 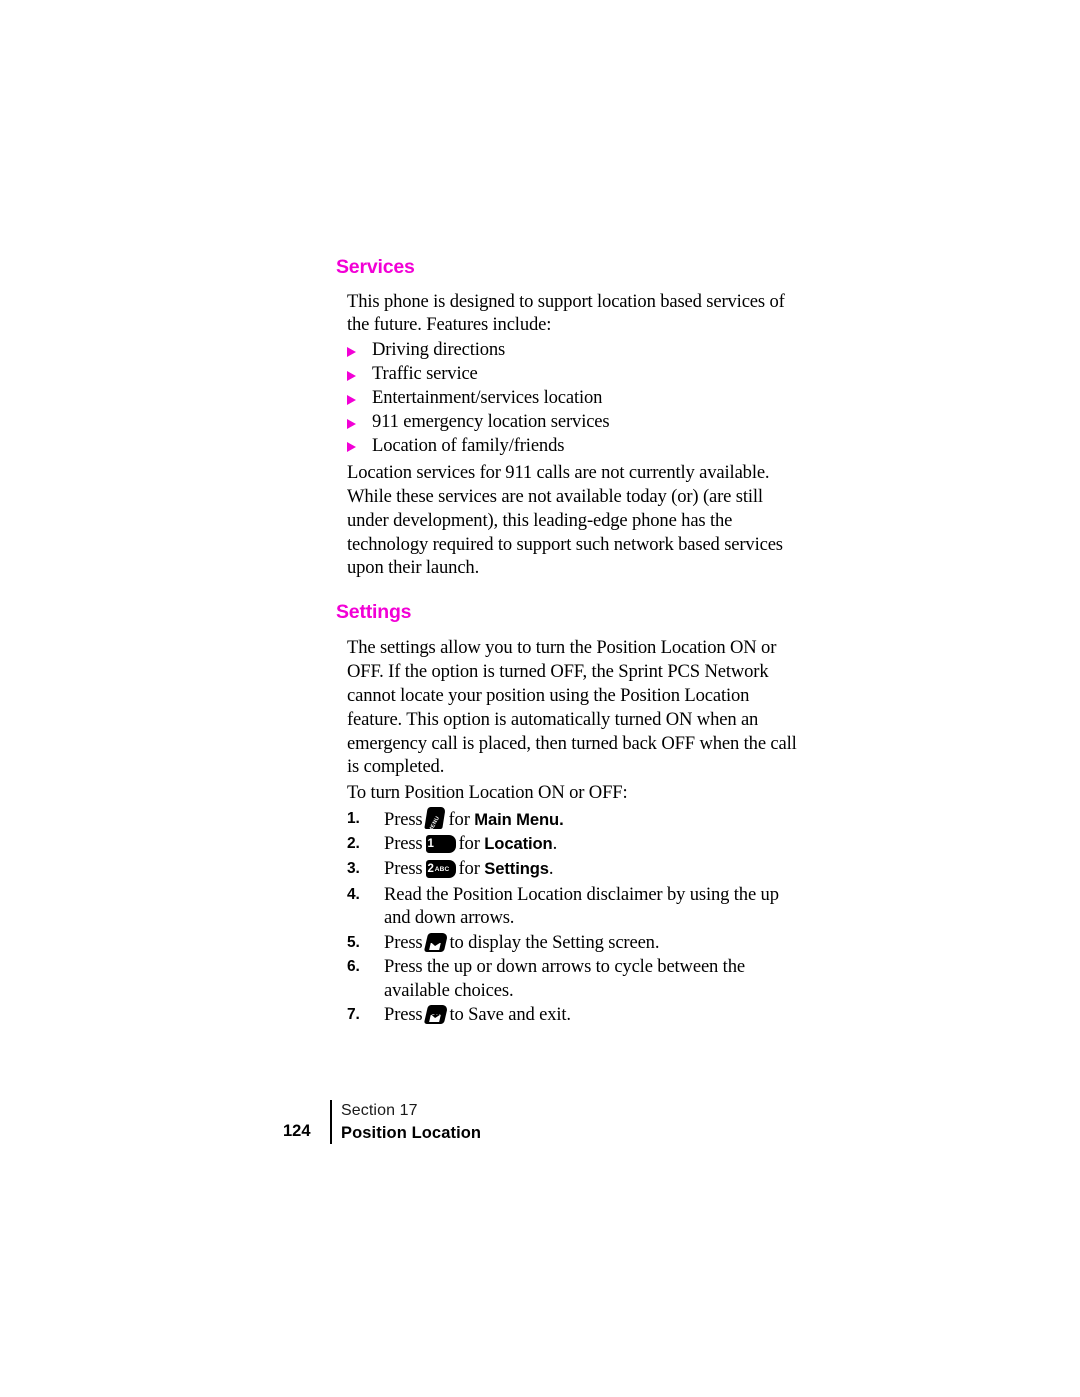 I want to click on list-item: 3. Press 2ABC for Settings., so click(x=576, y=868).